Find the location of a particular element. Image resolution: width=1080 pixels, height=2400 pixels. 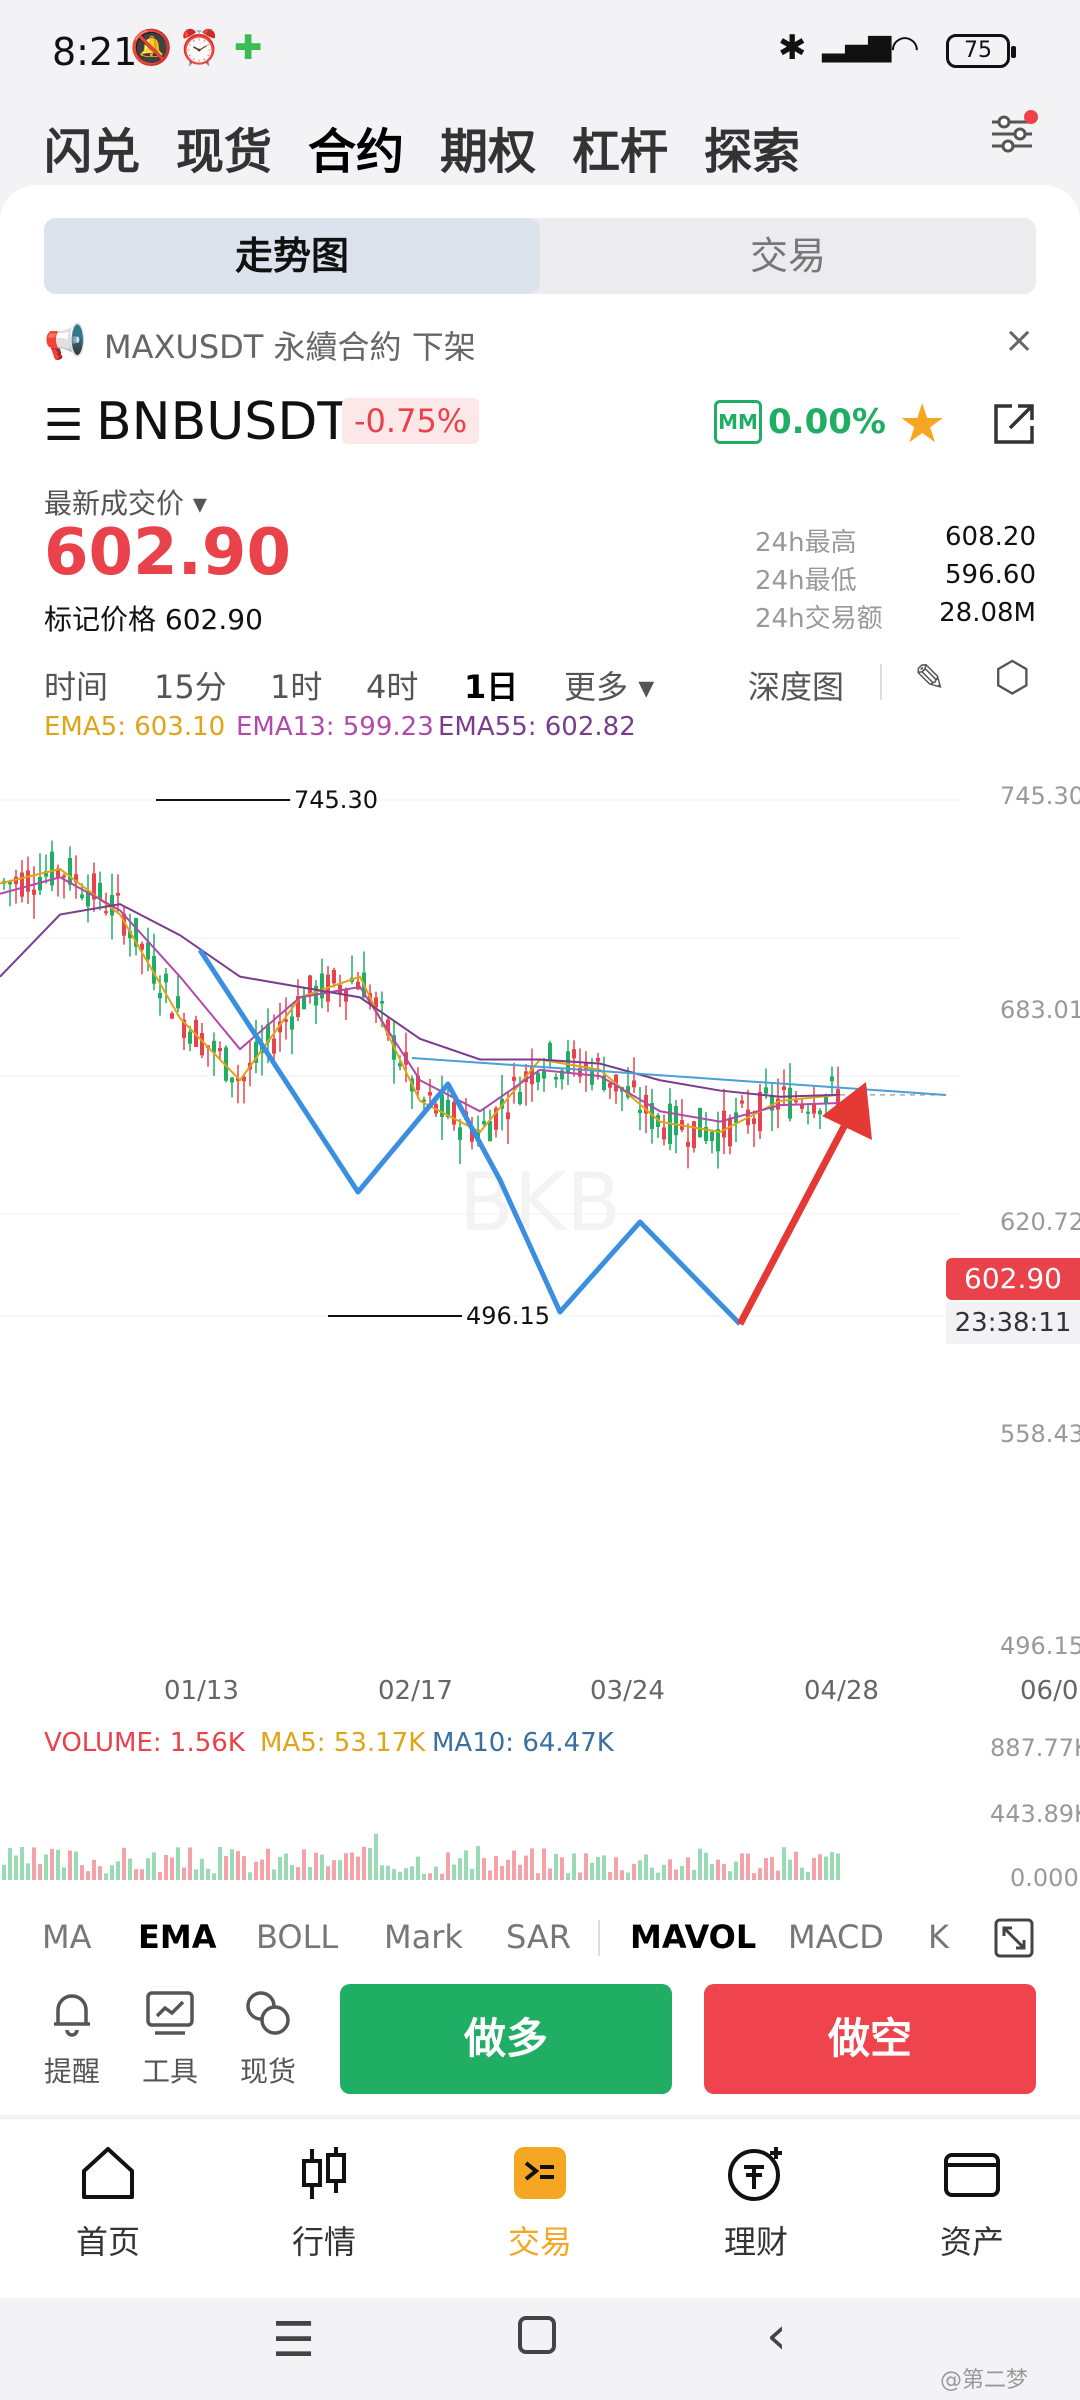

ind-mark: Mark is located at coordinates (423, 1937).